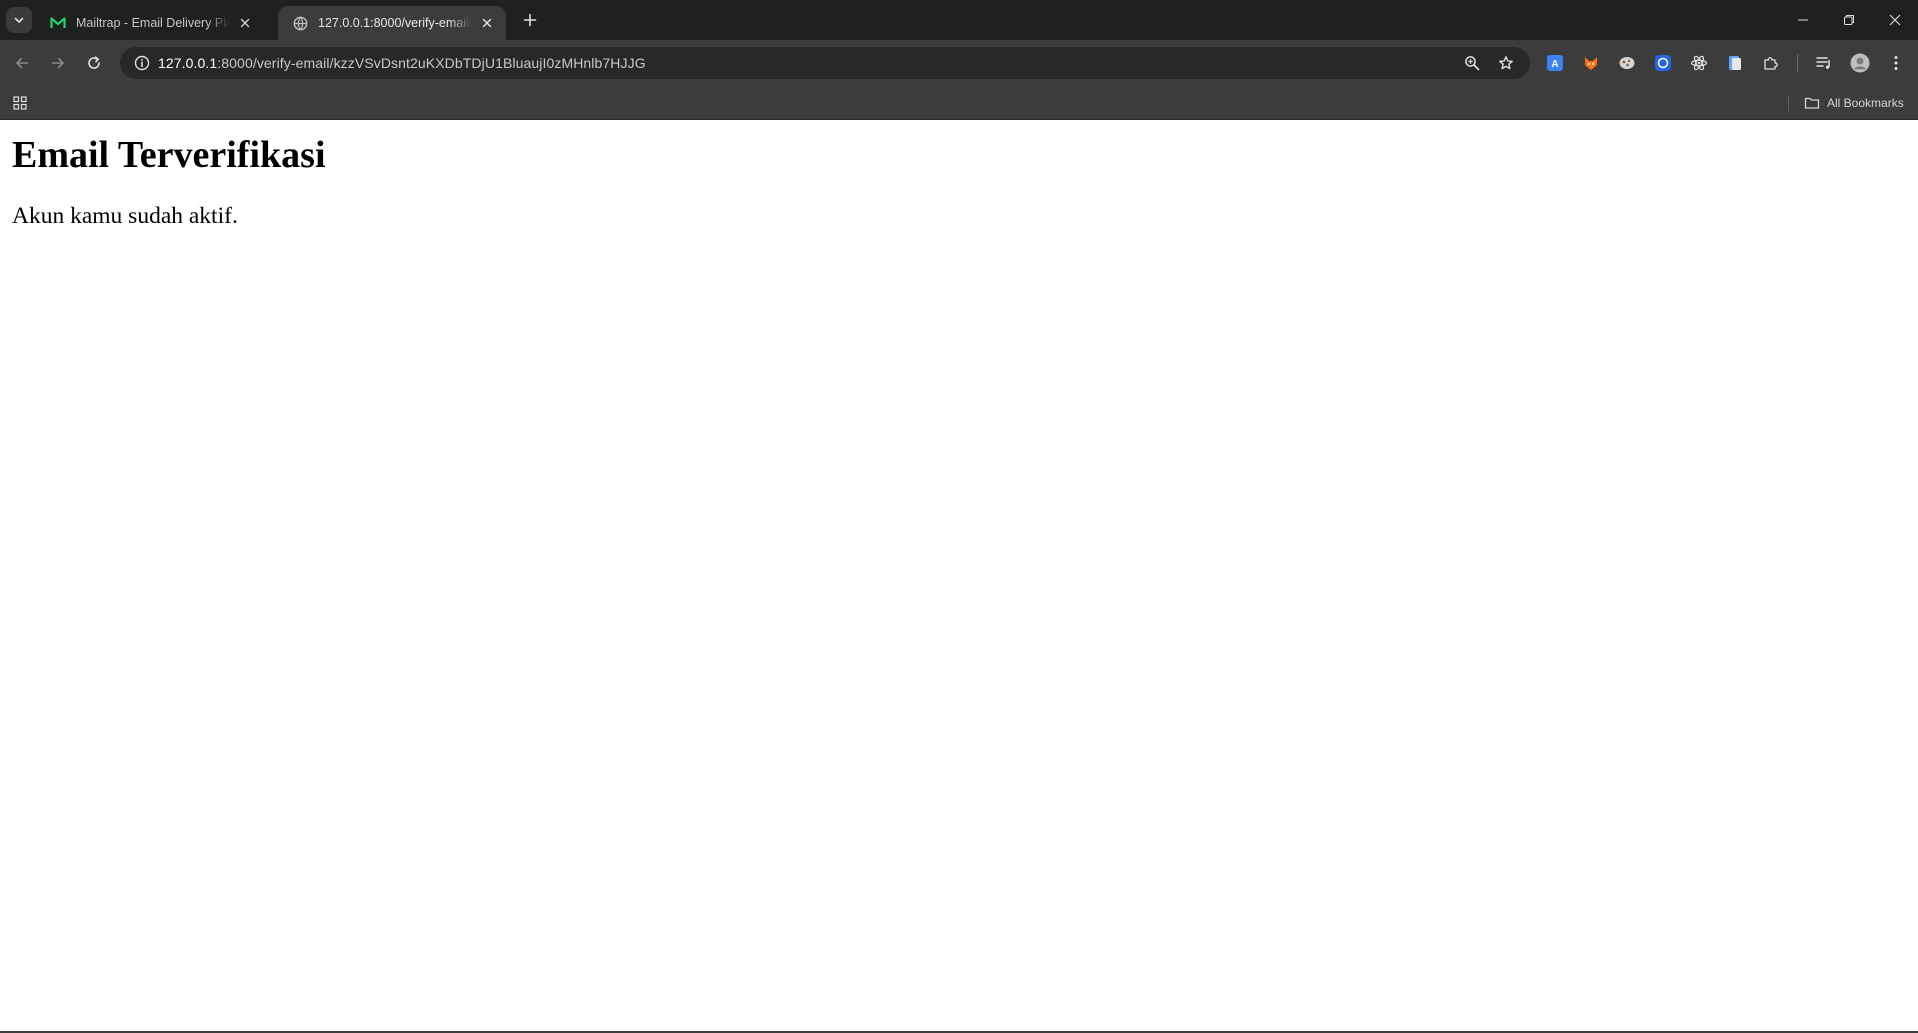  I want to click on tab-search-button, so click(19, 20).